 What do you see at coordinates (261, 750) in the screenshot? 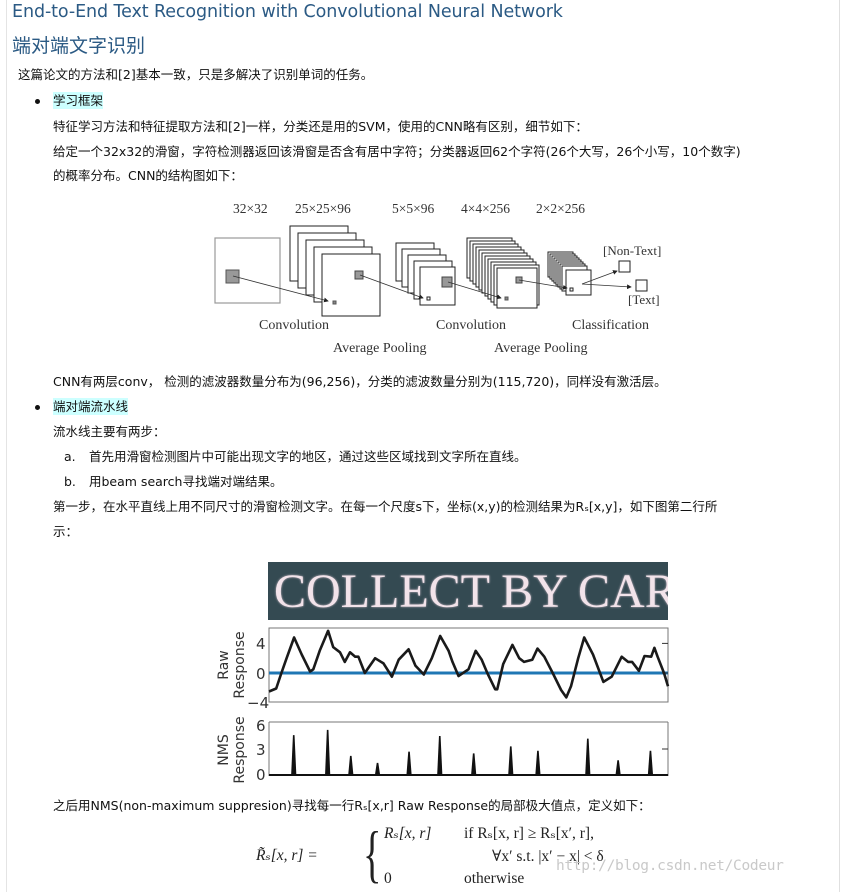
I see `y-tick-label: 3` at bounding box center [261, 750].